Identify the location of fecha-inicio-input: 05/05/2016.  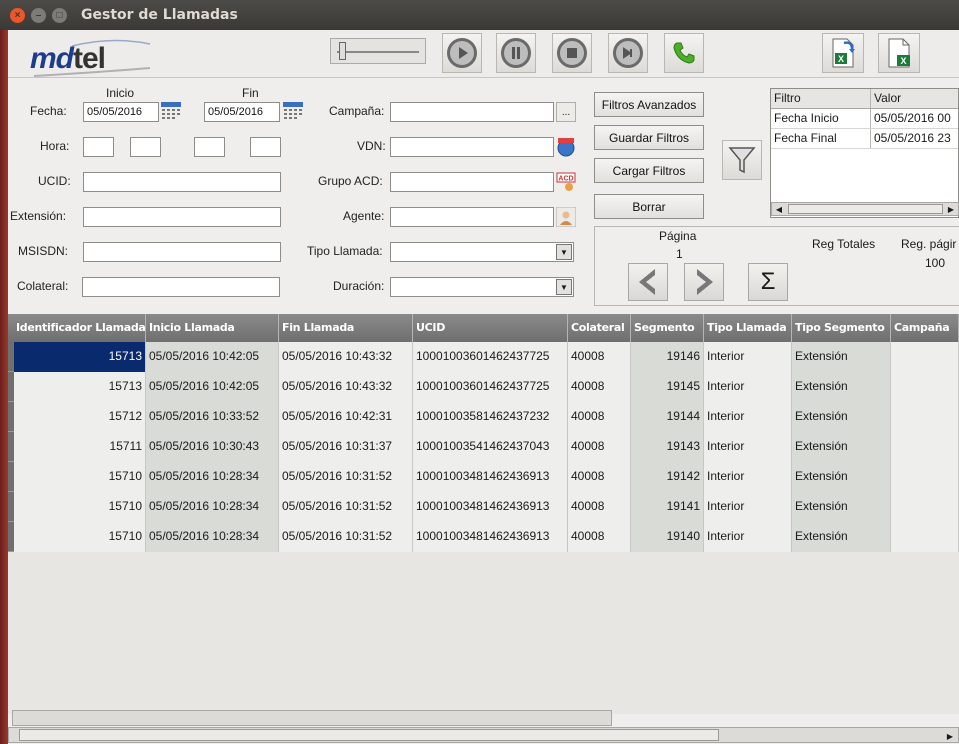
(121, 112).